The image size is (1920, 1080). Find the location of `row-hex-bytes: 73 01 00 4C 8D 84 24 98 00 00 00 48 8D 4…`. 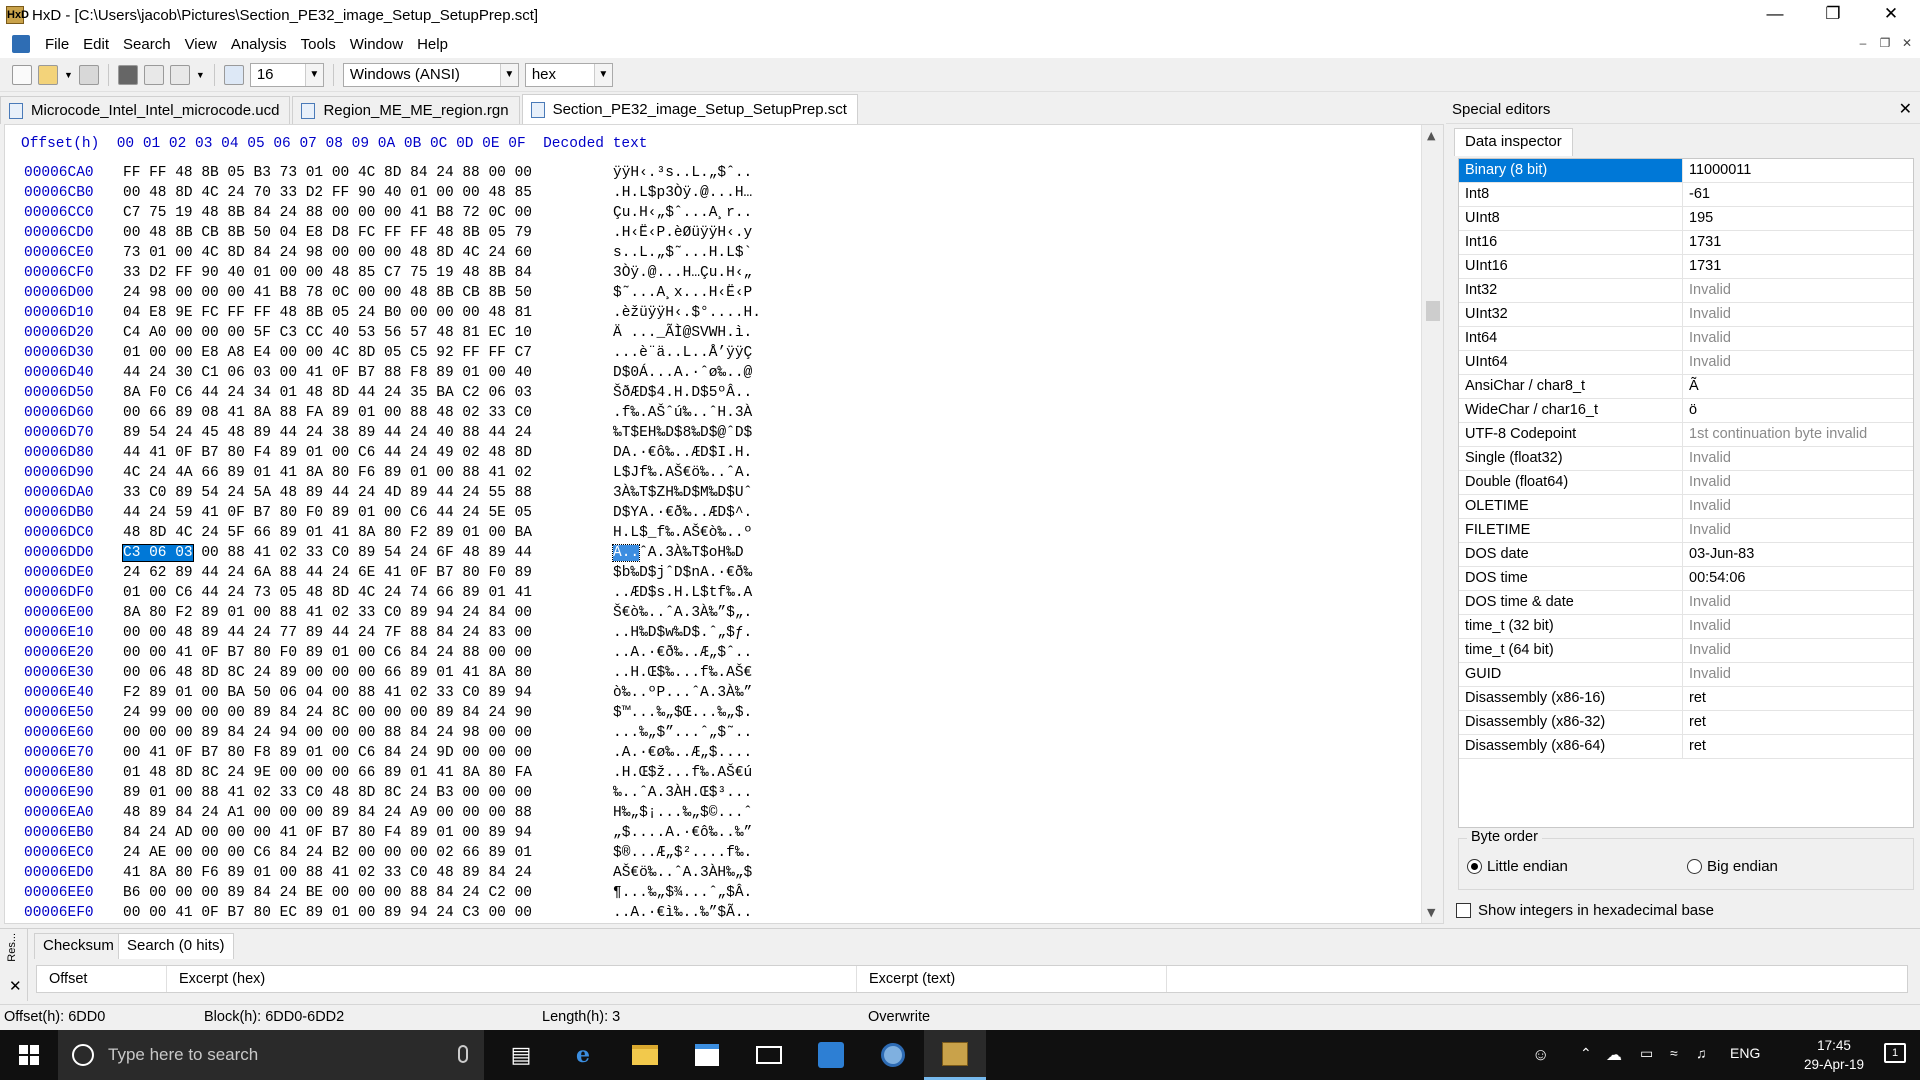

row-hex-bytes: 73 01 00 4C 8D 84 24 98 00 00 00 48 8D 4… is located at coordinates (327, 253).